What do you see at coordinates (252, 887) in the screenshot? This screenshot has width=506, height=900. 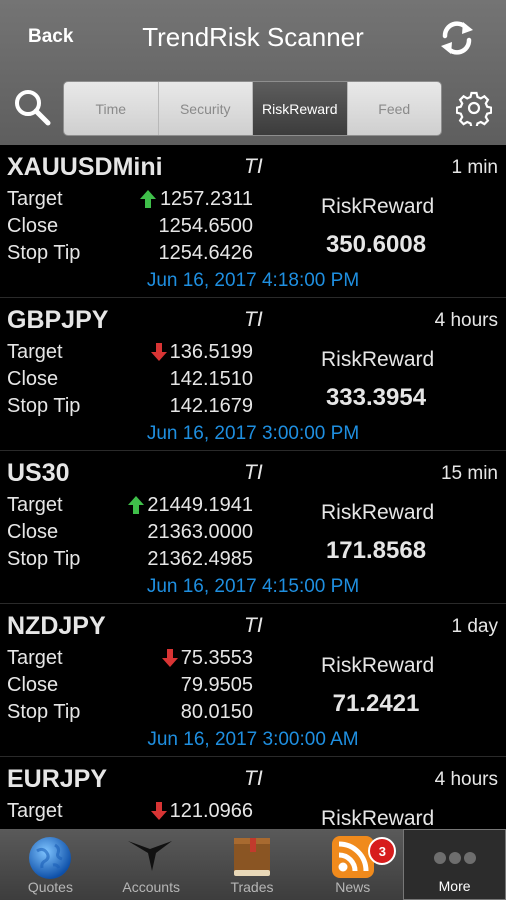 I see `tab-label: Trades` at bounding box center [252, 887].